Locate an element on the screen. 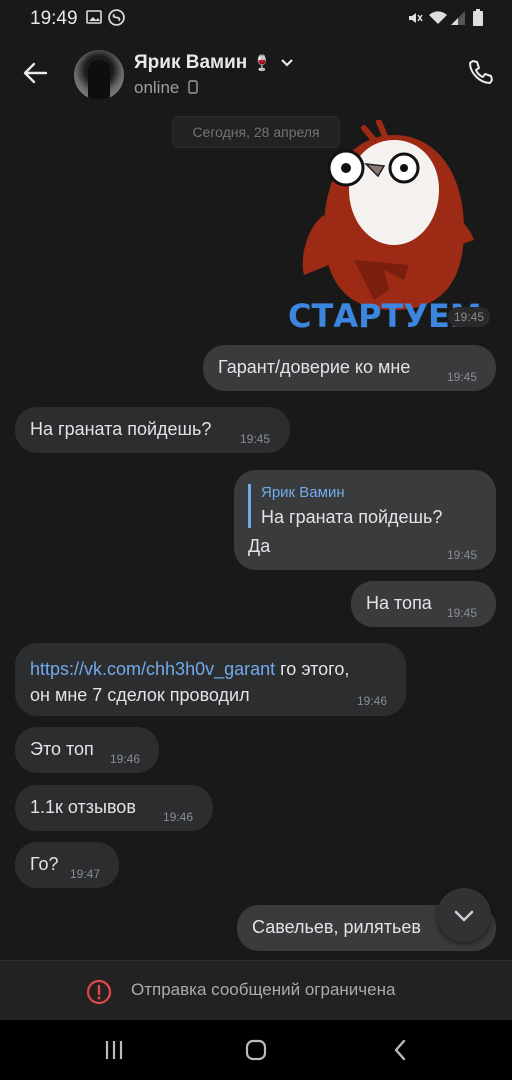 This screenshot has width=512, height=1080. outgoing-message: Гарант/доверие ко мне 19:45 is located at coordinates (349, 368).